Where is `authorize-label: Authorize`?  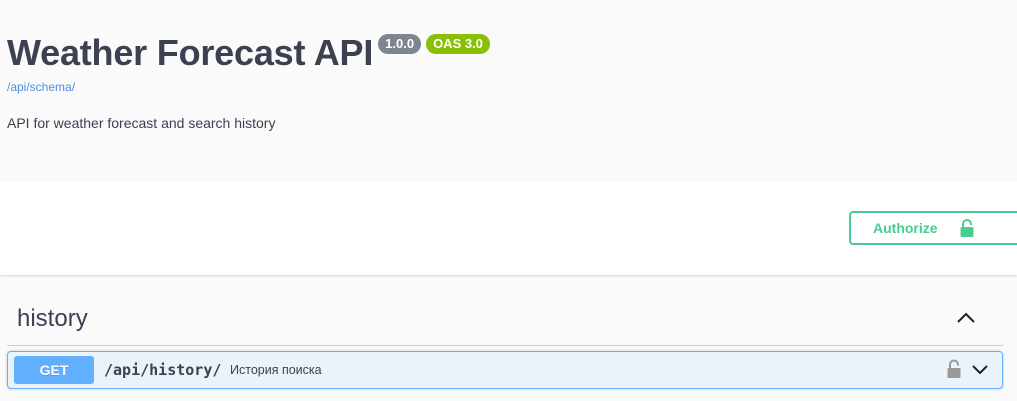 authorize-label: Authorize is located at coordinates (905, 228).